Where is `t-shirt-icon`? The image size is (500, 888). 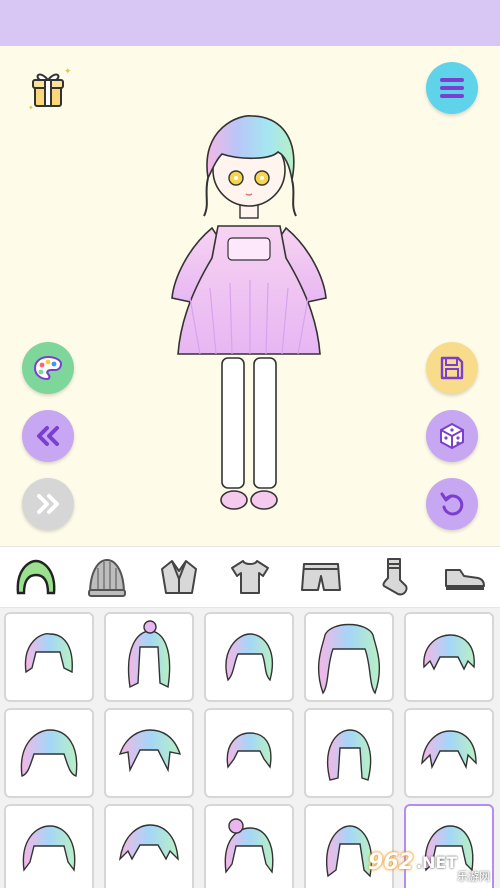
t-shirt-icon is located at coordinates (249, 577).